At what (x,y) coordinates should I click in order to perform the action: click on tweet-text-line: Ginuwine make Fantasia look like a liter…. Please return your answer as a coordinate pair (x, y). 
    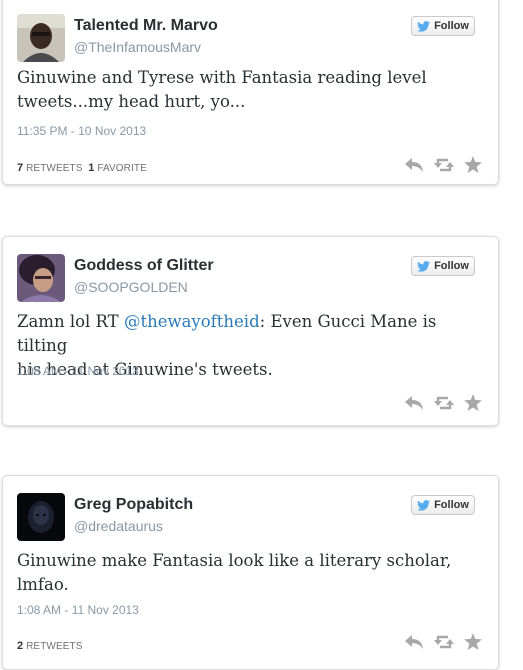
    Looking at the image, I should click on (234, 560).